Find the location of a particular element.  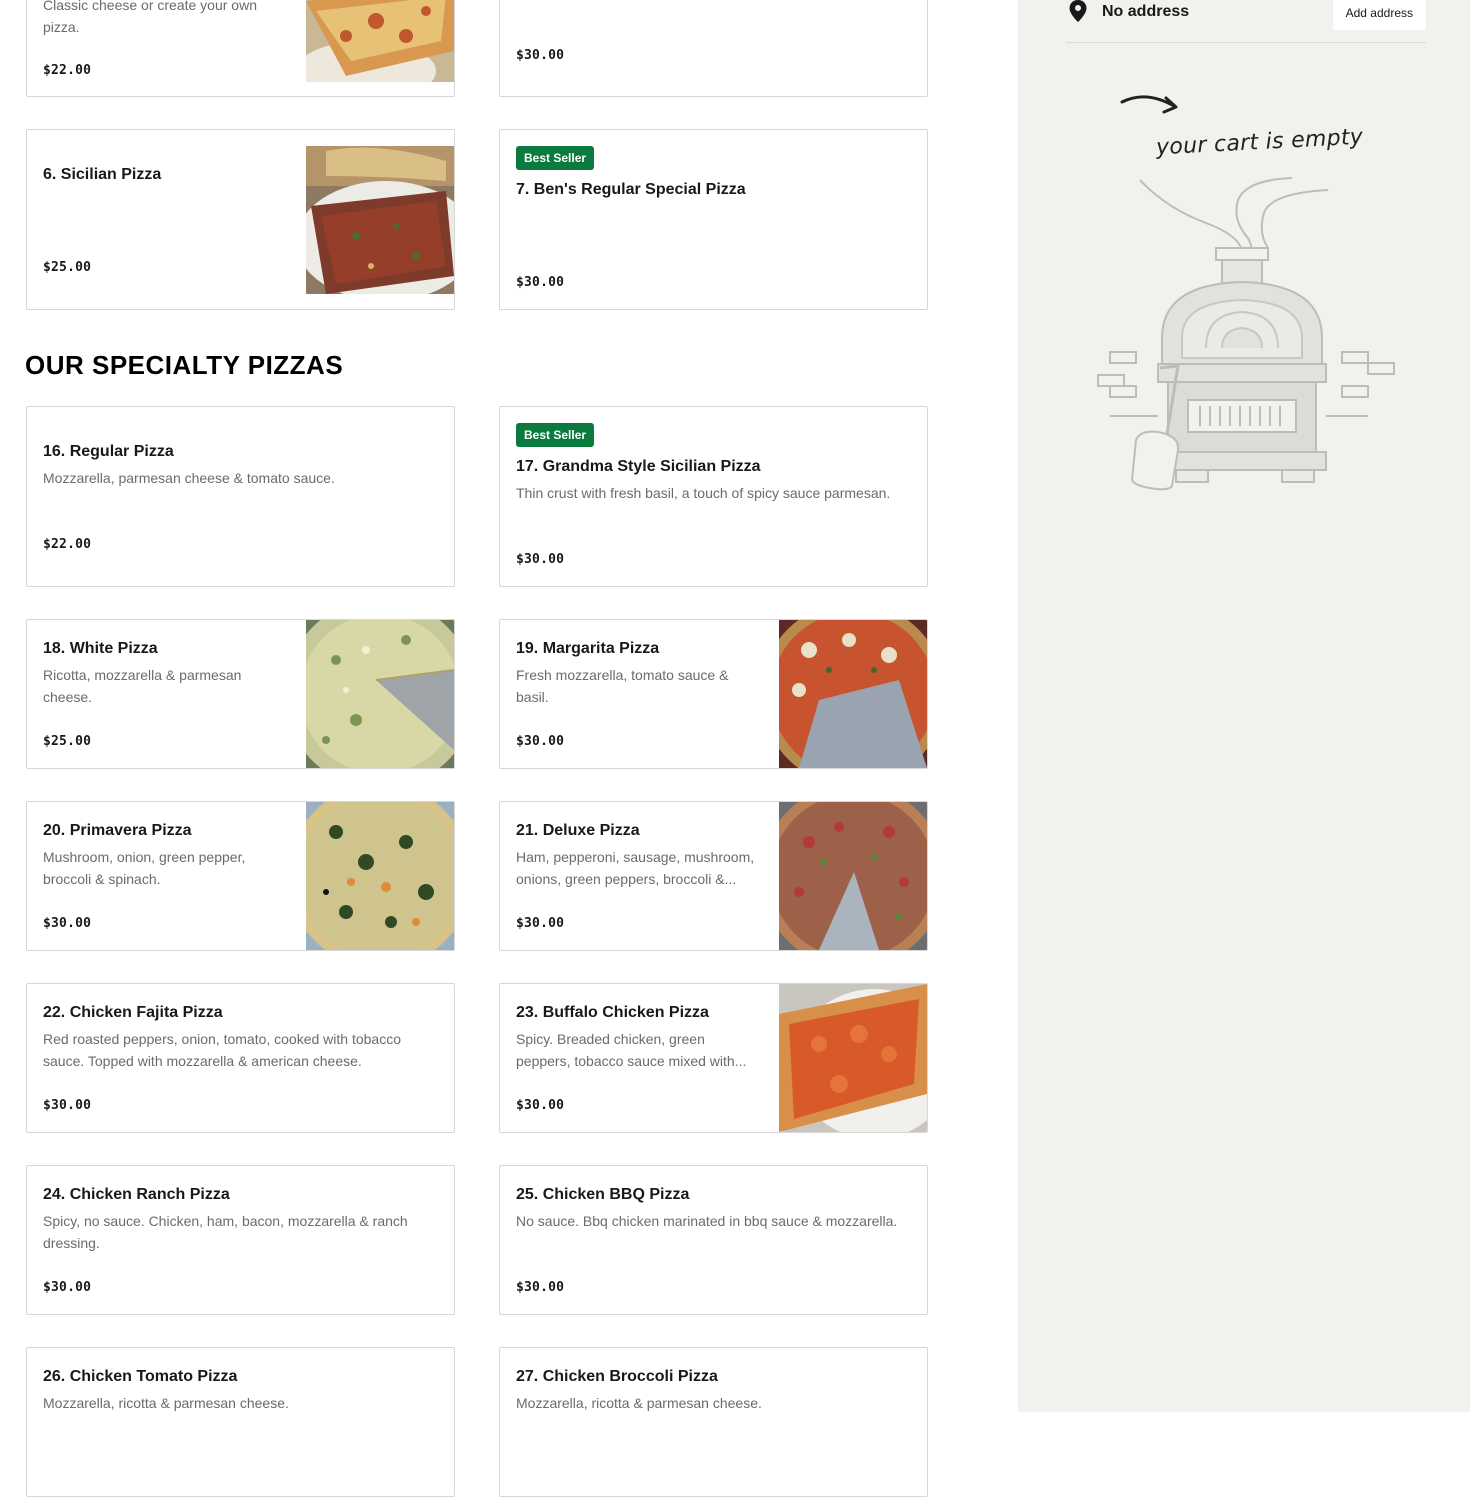

item-name: 6. Sicilian Pizza is located at coordinates (102, 174).